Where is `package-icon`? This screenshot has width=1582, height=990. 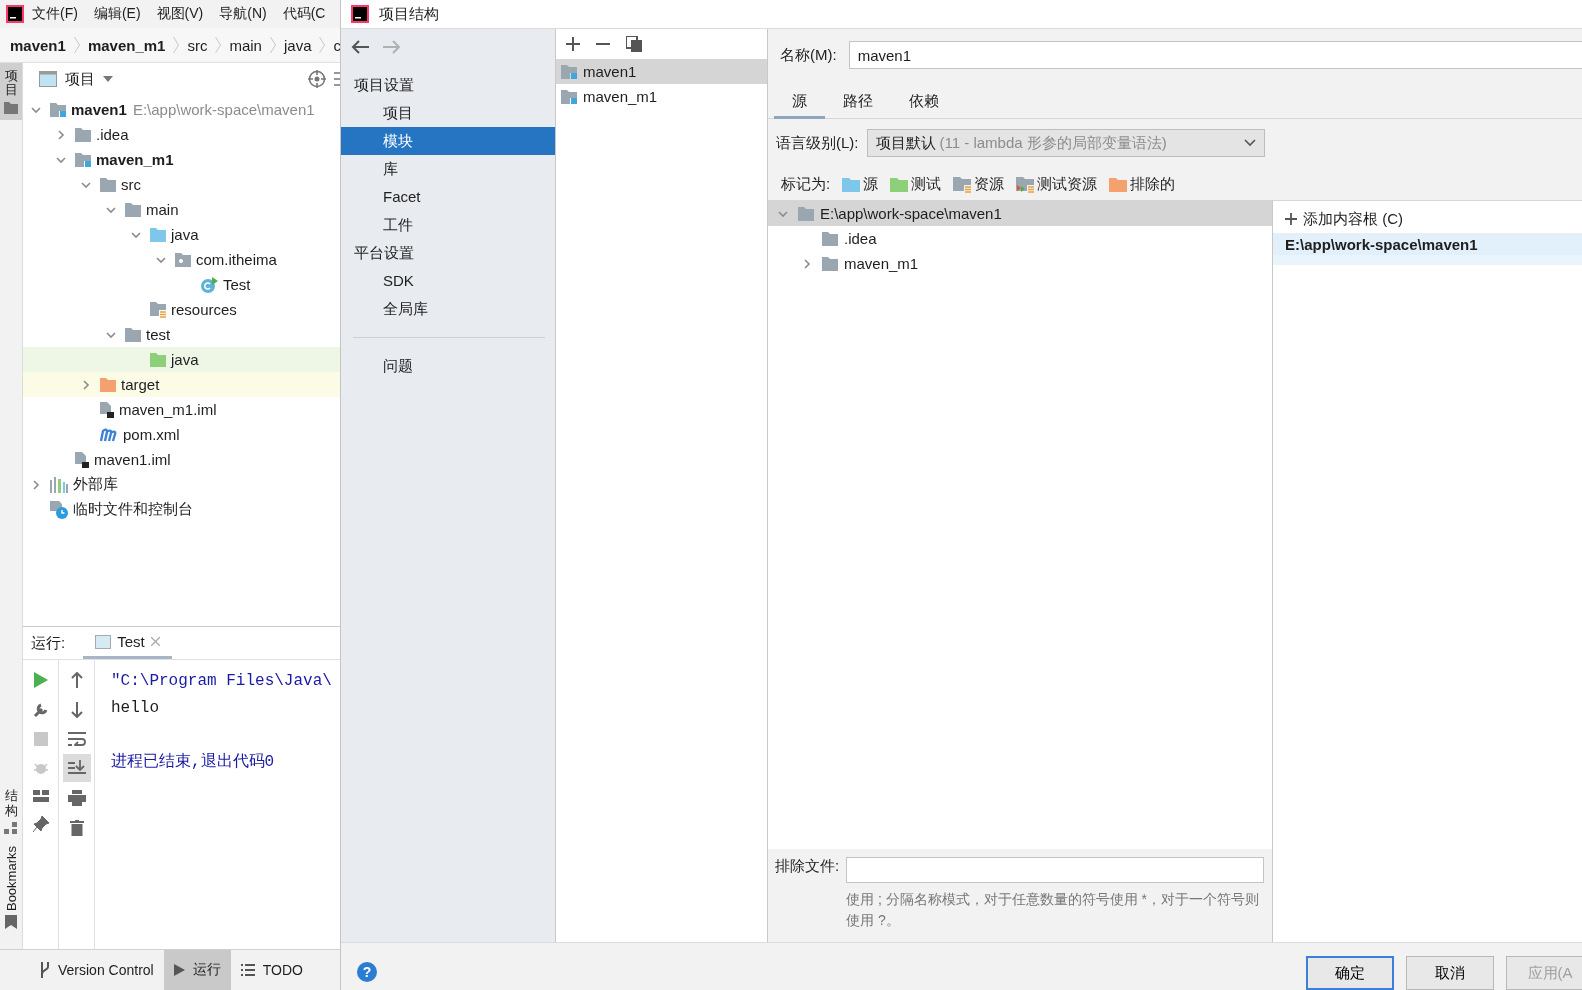 package-icon is located at coordinates (183, 259).